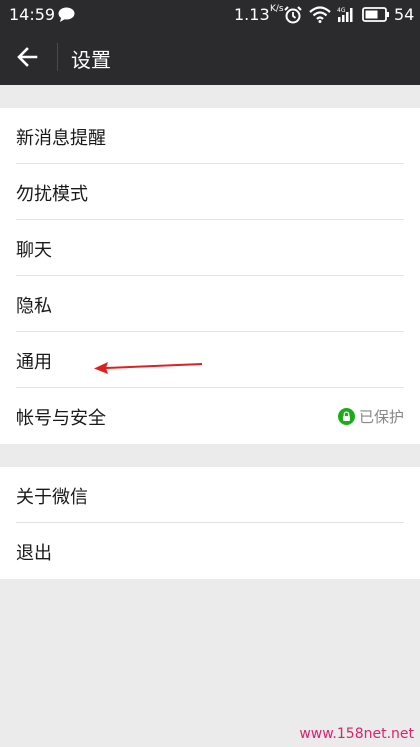 The image size is (420, 747). I want to click on wifi-icon, so click(320, 16).